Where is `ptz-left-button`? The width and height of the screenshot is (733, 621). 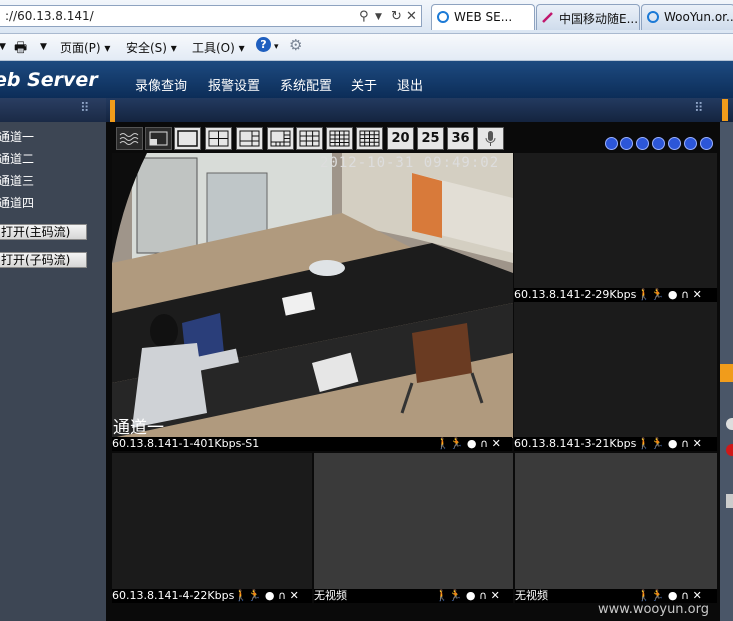
ptz-left-button is located at coordinates (611, 143).